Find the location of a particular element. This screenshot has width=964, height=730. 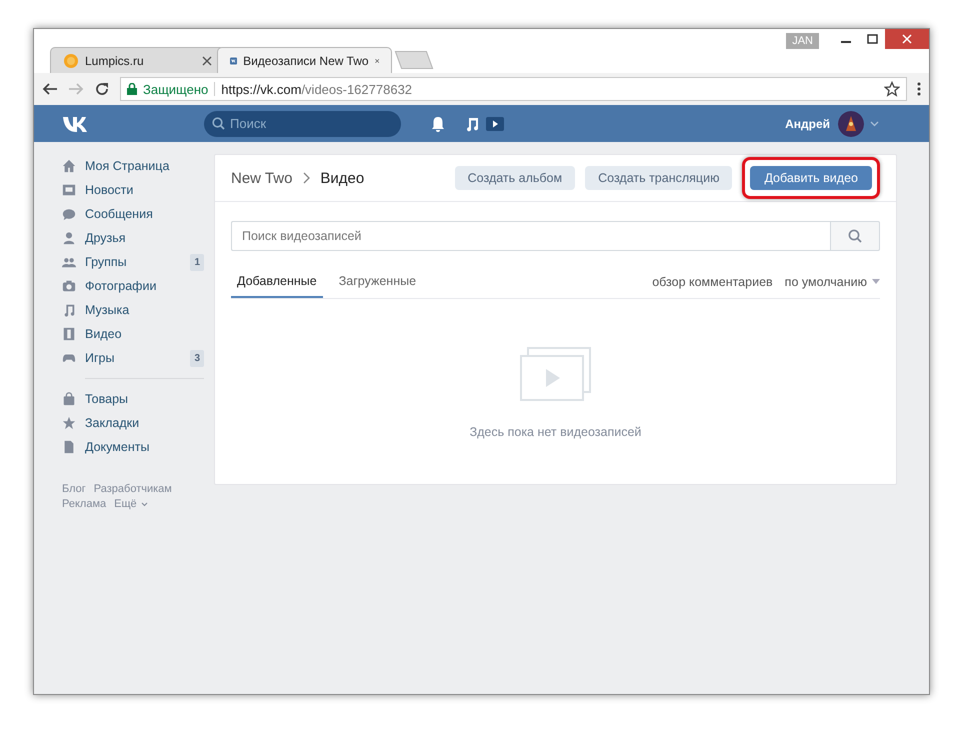

address-bar: Защищено https://vk.com/videos-162778632 is located at coordinates (513, 89).